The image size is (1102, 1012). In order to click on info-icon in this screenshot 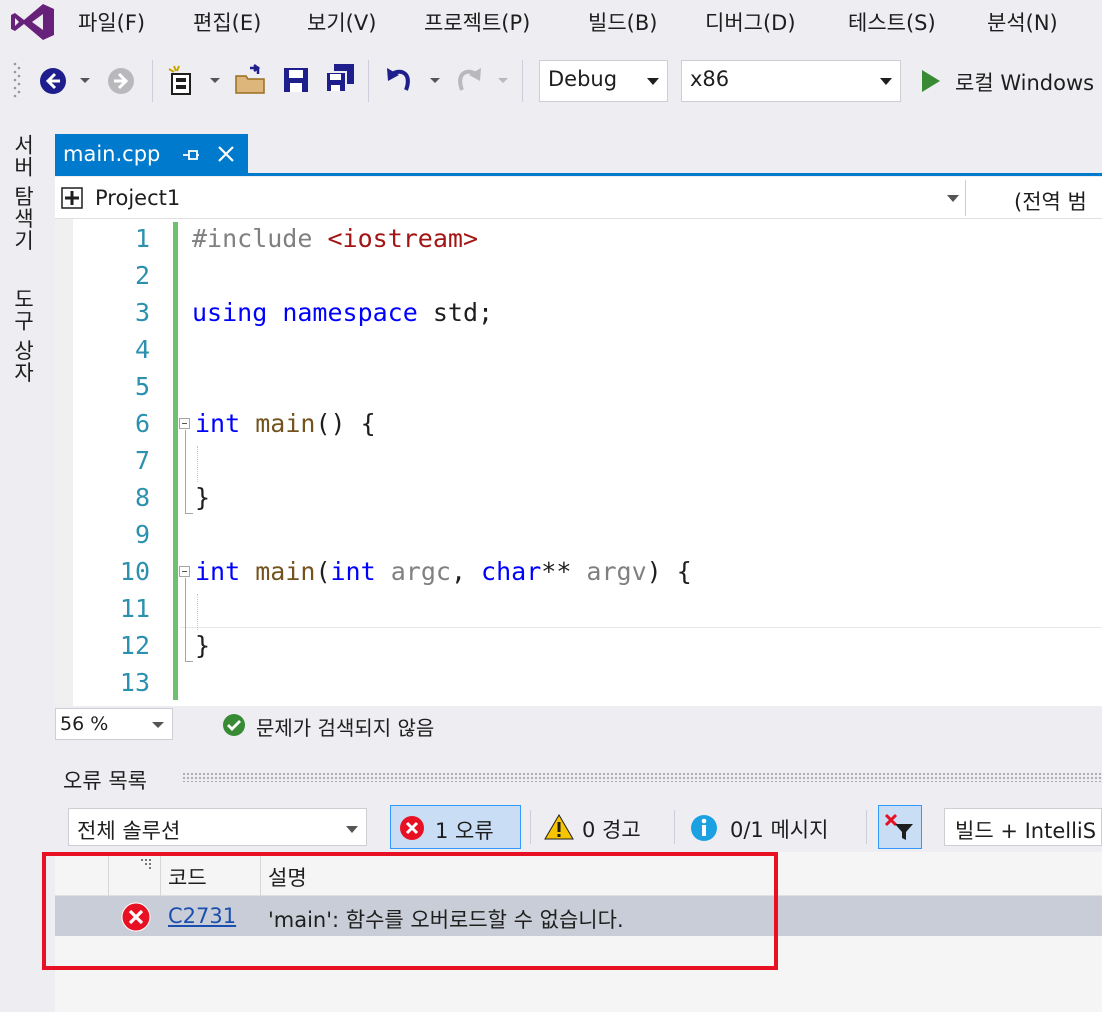, I will do `click(704, 828)`.